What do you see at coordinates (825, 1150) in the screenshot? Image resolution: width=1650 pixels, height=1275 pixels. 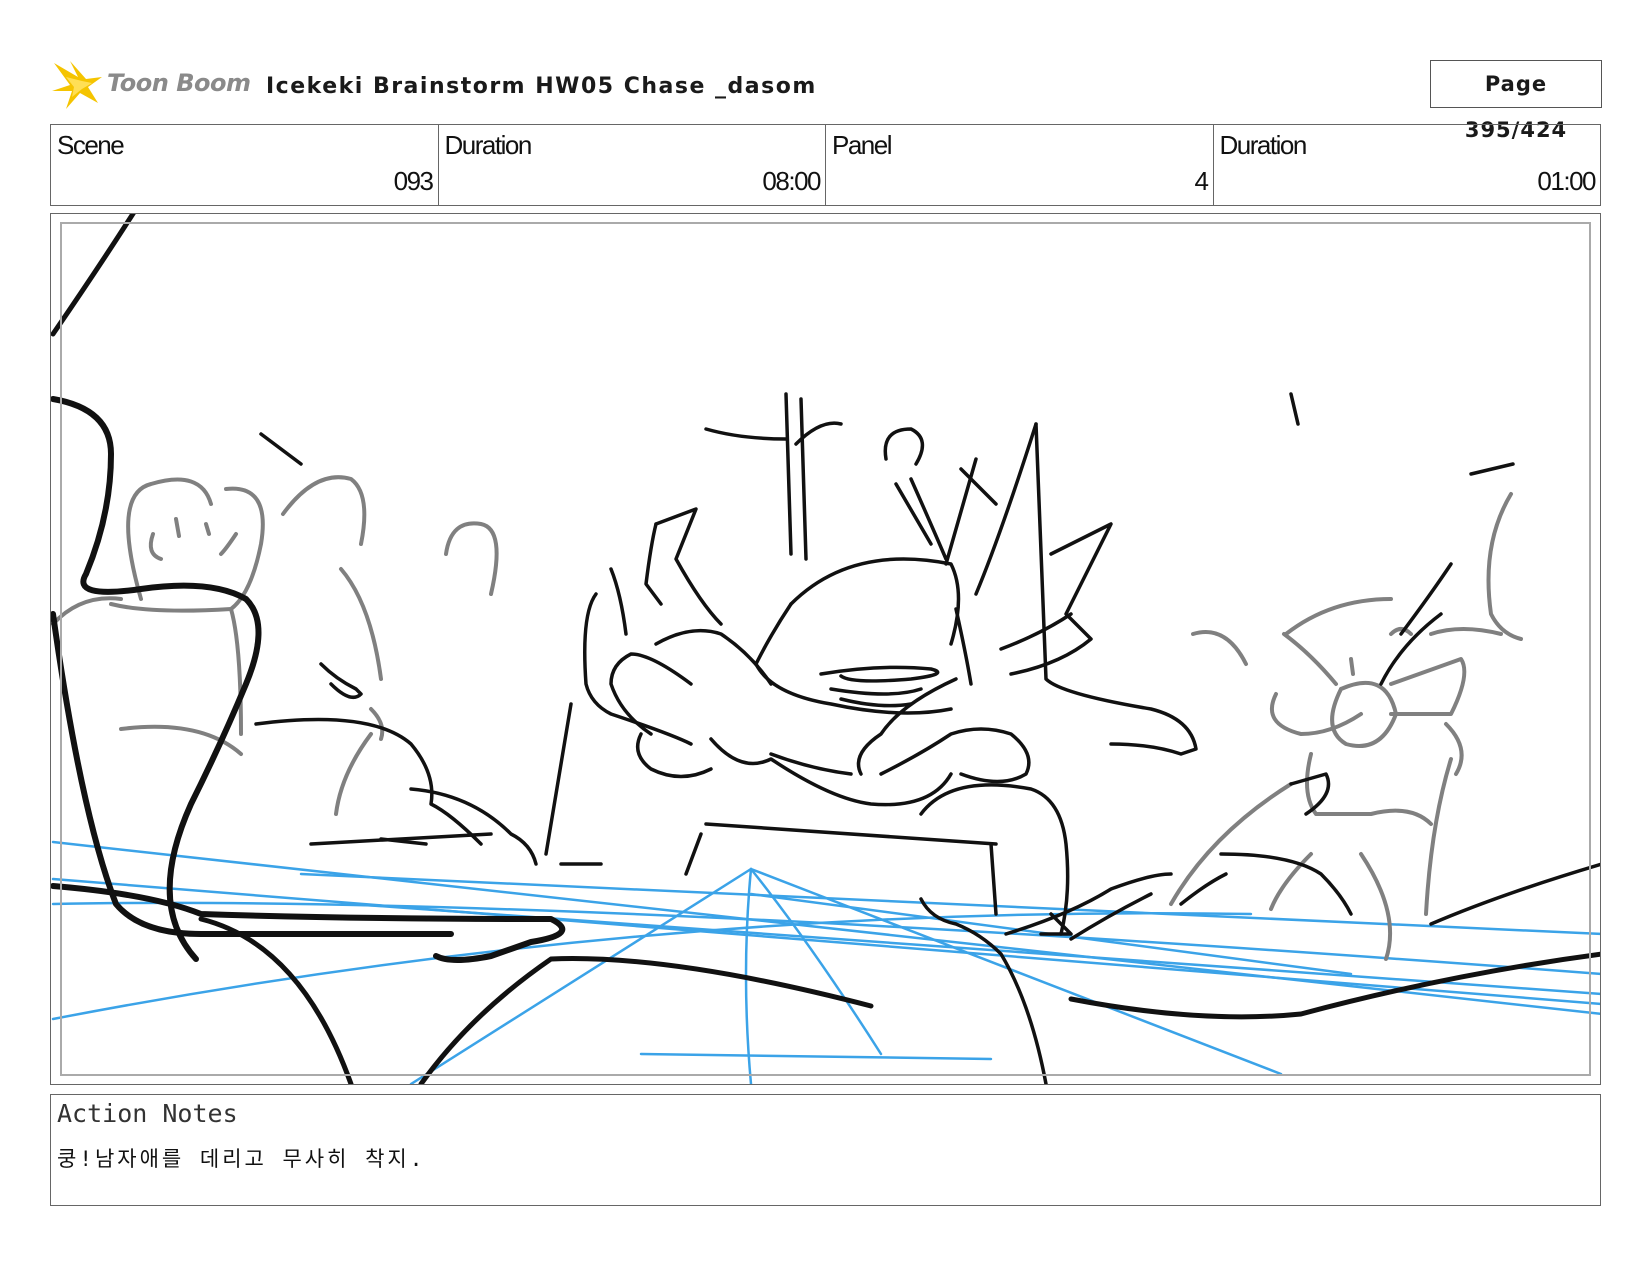 I see `action-notes-box: Action Notes 쿵!남자애를 데리고 무사히 착지.` at bounding box center [825, 1150].